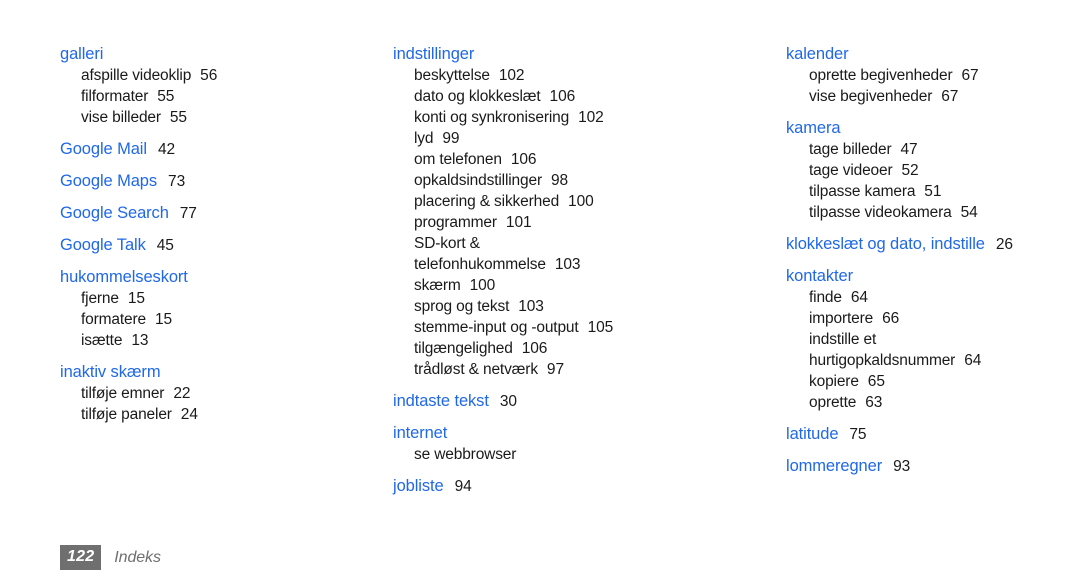  I want to click on index-entry-label: indstille et, so click(843, 339).